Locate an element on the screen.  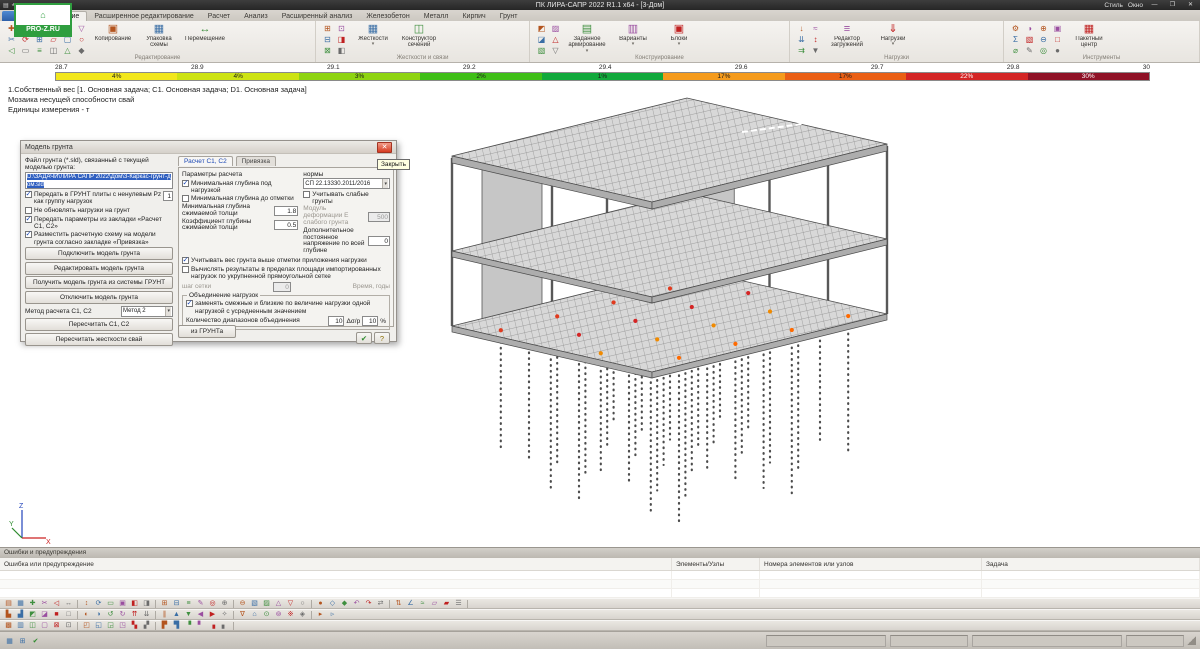
ribbon-icon: Σ is located at coordinates (1015, 39).